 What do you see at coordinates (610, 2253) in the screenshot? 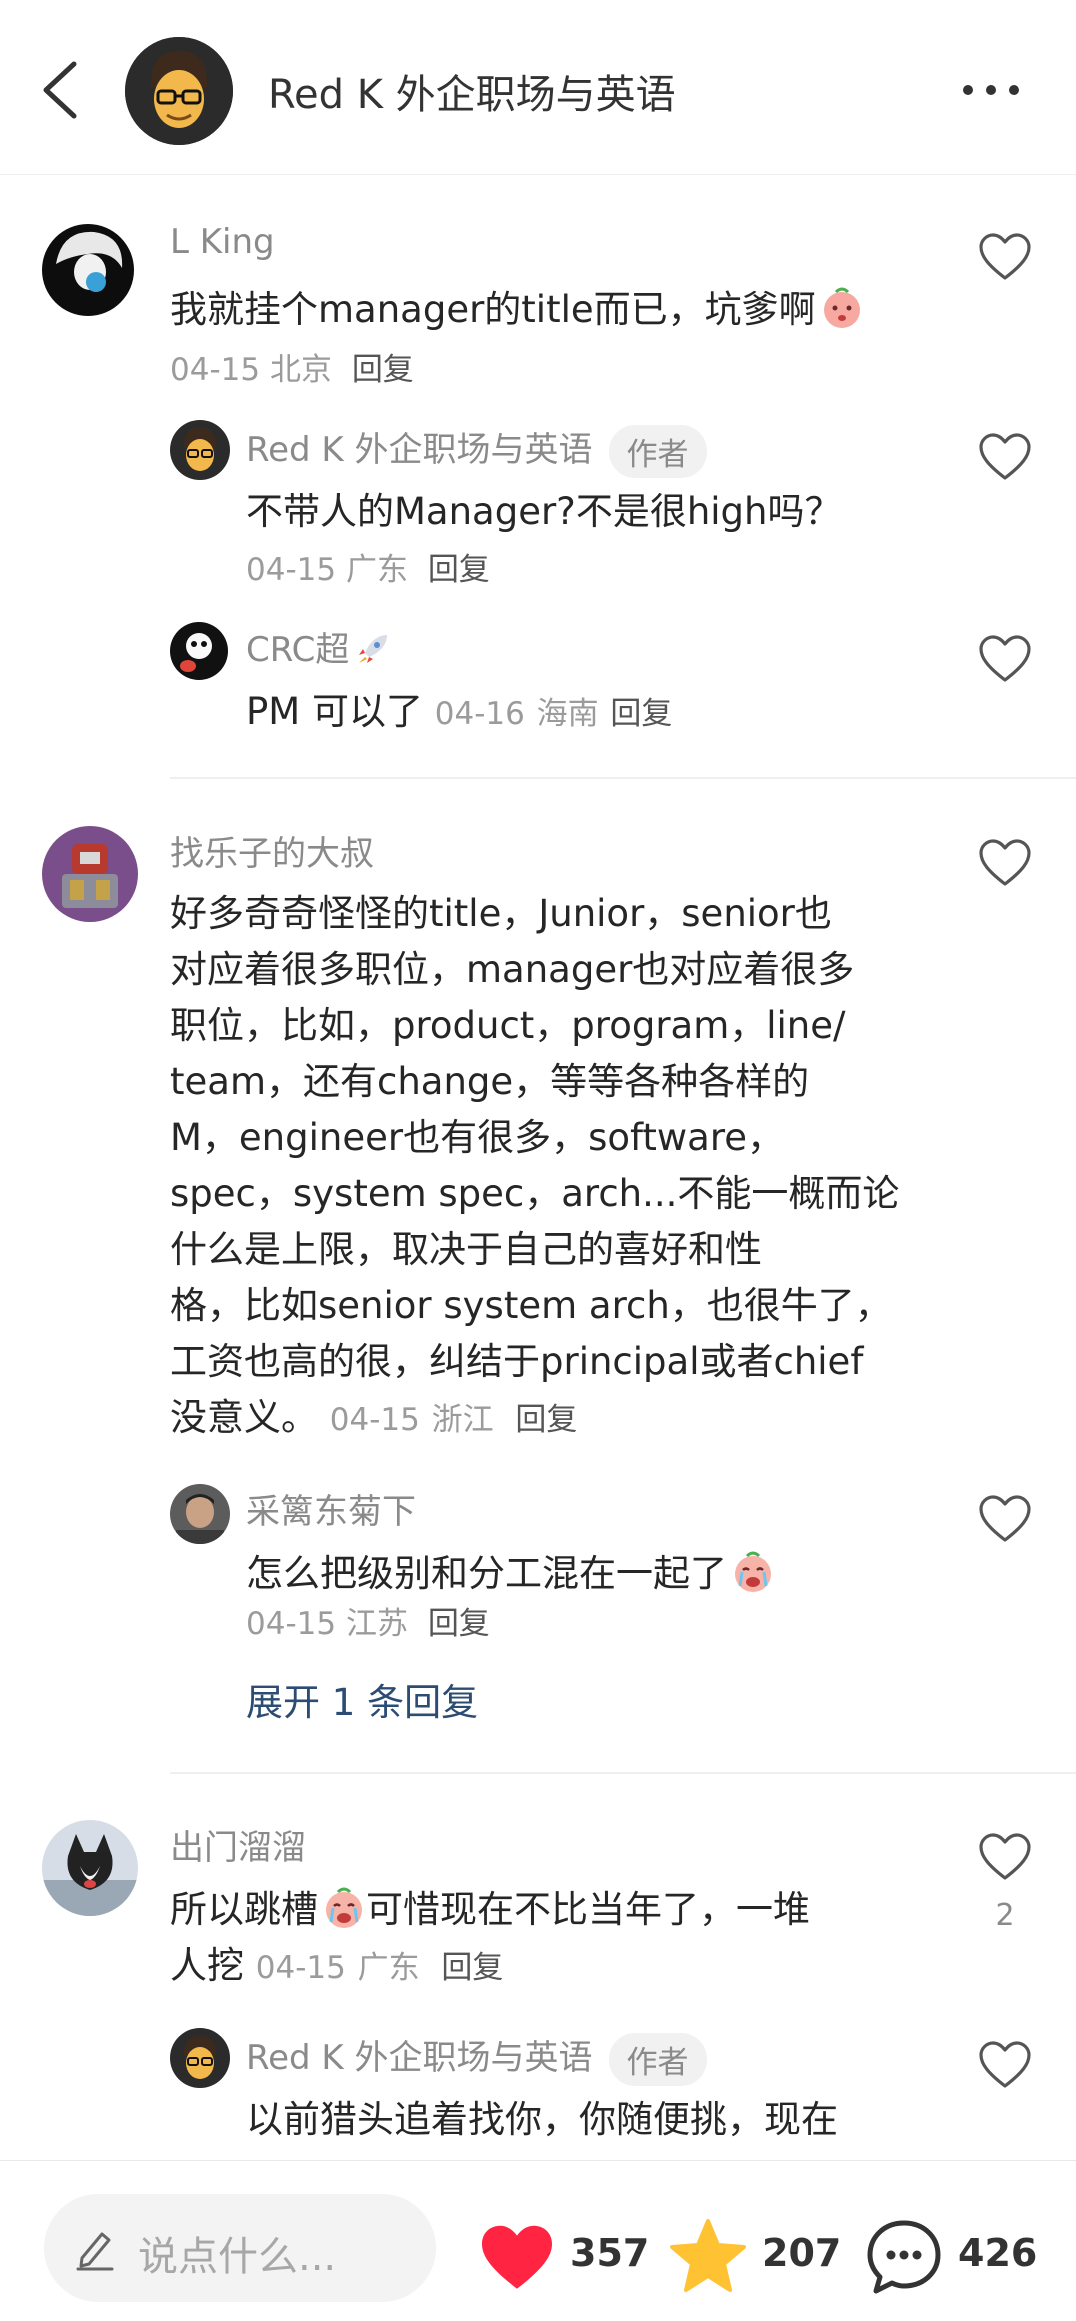
I see `like-count: 357` at bounding box center [610, 2253].